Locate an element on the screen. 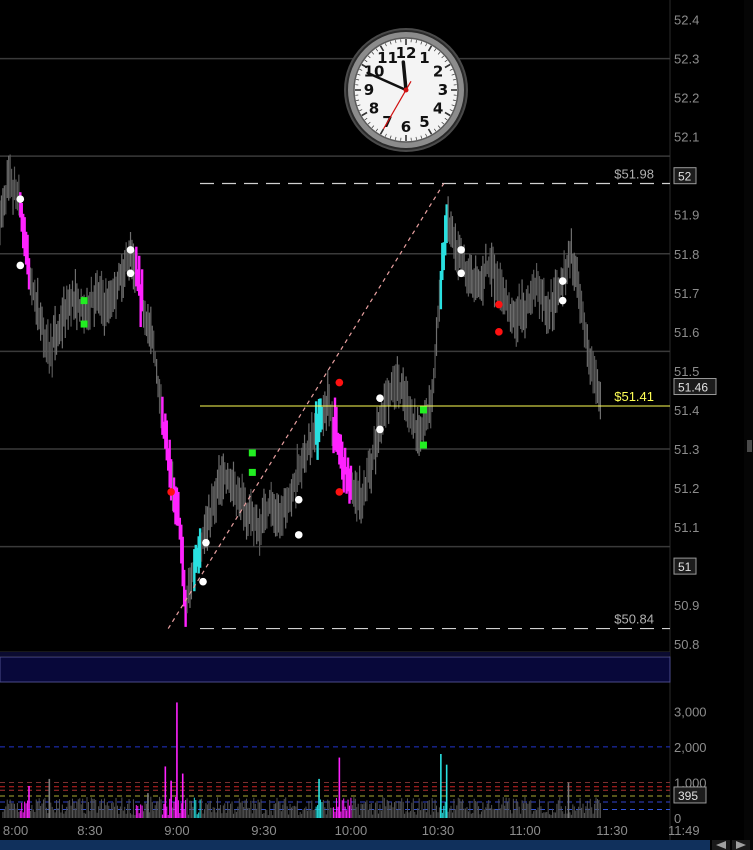 This screenshot has width=753, height=850. clock-numeral: 12 is located at coordinates (406, 53).